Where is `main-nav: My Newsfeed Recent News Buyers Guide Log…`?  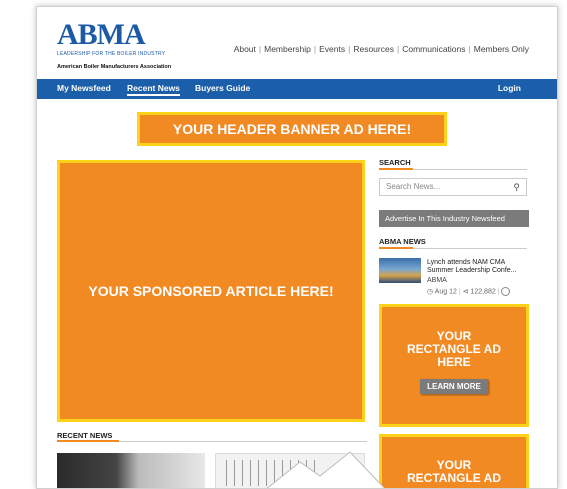 main-nav: My Newsfeed Recent News Buyers Guide Log… is located at coordinates (297, 89).